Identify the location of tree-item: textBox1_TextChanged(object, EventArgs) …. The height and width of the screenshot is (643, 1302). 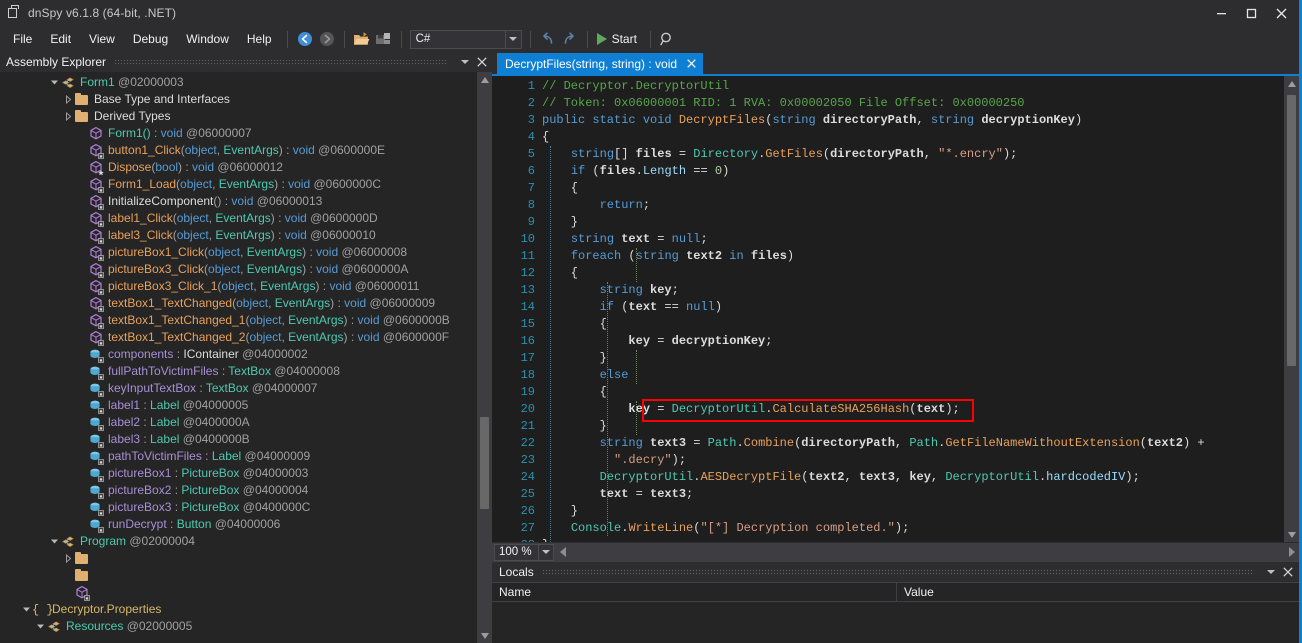
(238, 303).